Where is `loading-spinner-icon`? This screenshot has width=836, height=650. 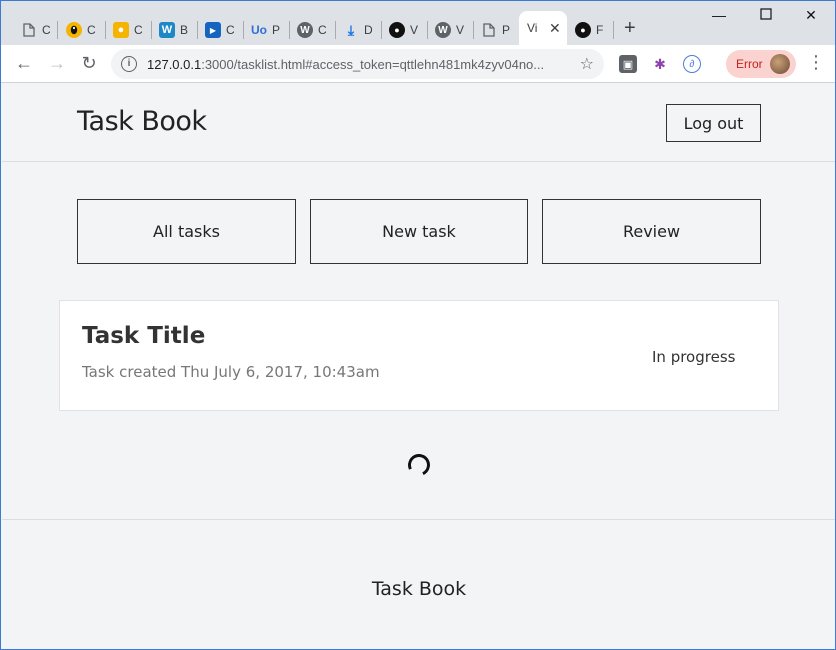
loading-spinner-icon is located at coordinates (419, 465).